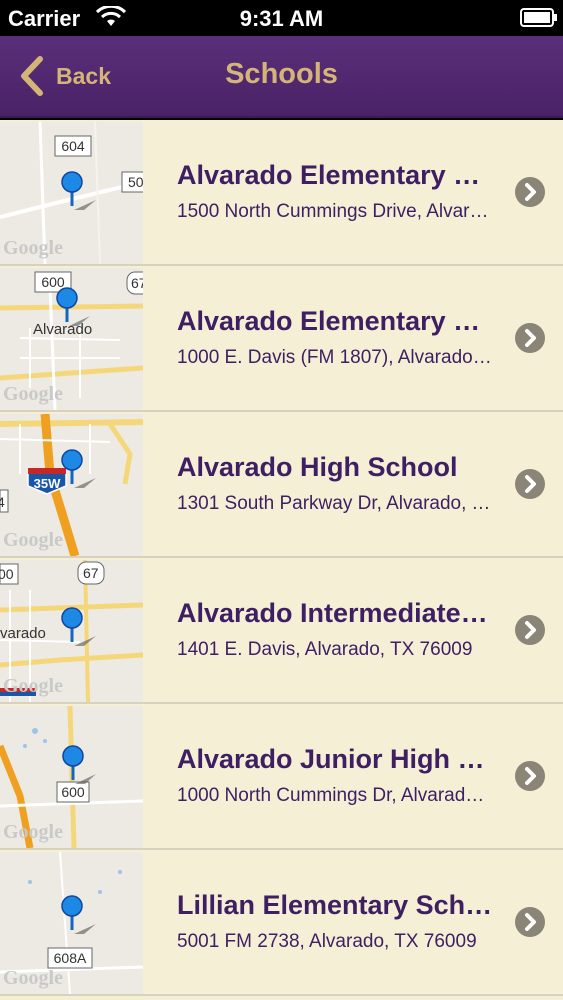  What do you see at coordinates (334, 503) in the screenshot?
I see `school-address: 1301 South Parkway Dr, Alvarado, TX` at bounding box center [334, 503].